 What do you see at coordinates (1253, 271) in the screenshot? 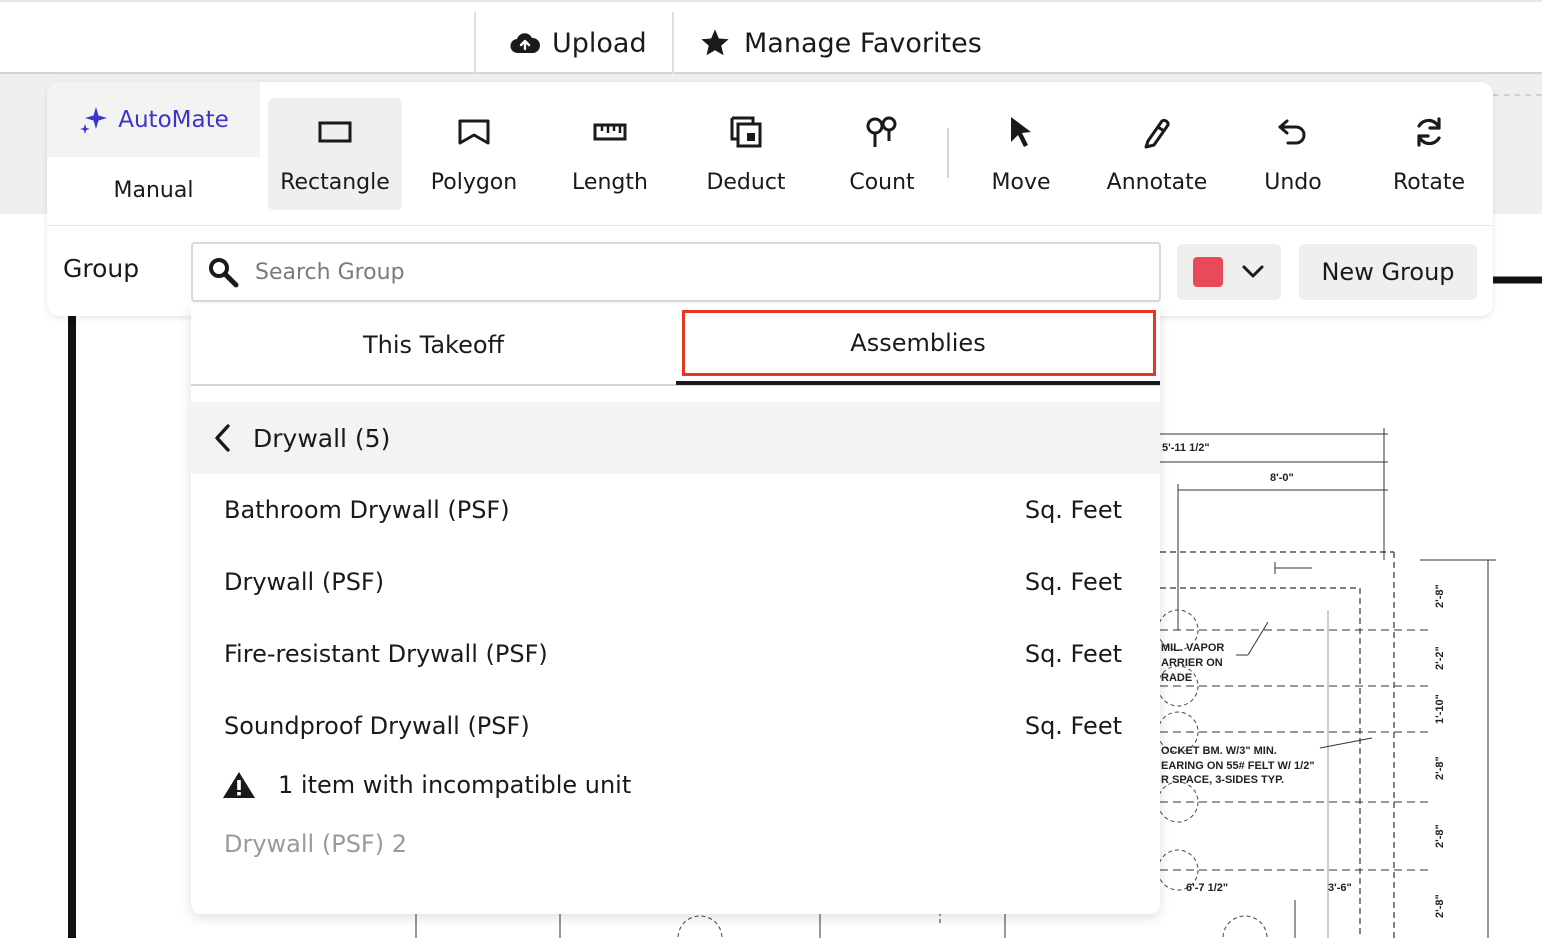
I see `chevron-down-icon` at bounding box center [1253, 271].